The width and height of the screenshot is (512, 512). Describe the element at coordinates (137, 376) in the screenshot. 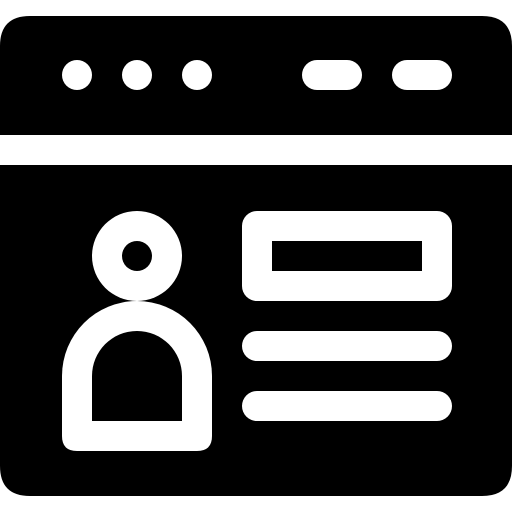

I see `avatar-body-inner` at that location.